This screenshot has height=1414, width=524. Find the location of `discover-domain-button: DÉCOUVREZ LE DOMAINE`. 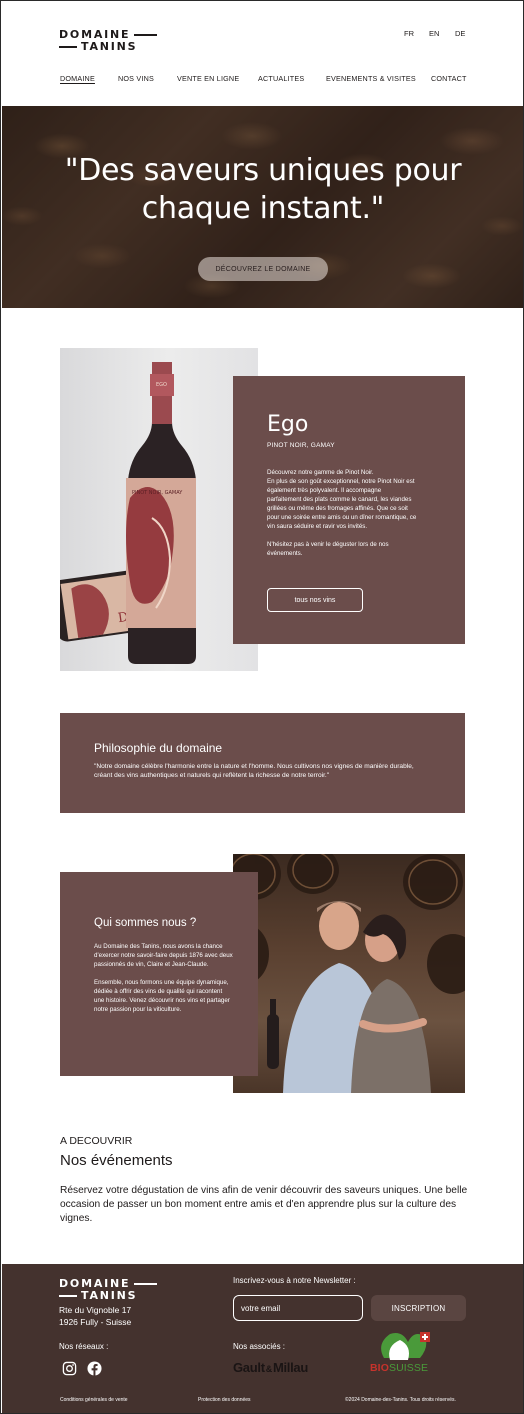

discover-domain-button: DÉCOUVREZ LE DOMAINE is located at coordinates (263, 269).